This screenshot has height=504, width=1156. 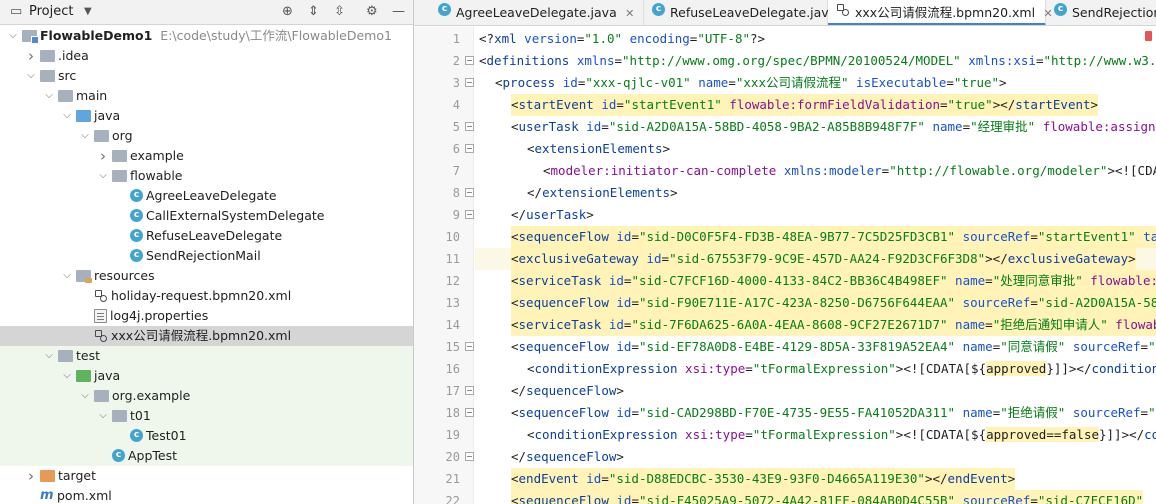 I want to click on code-token: </, so click(x=535, y=192).